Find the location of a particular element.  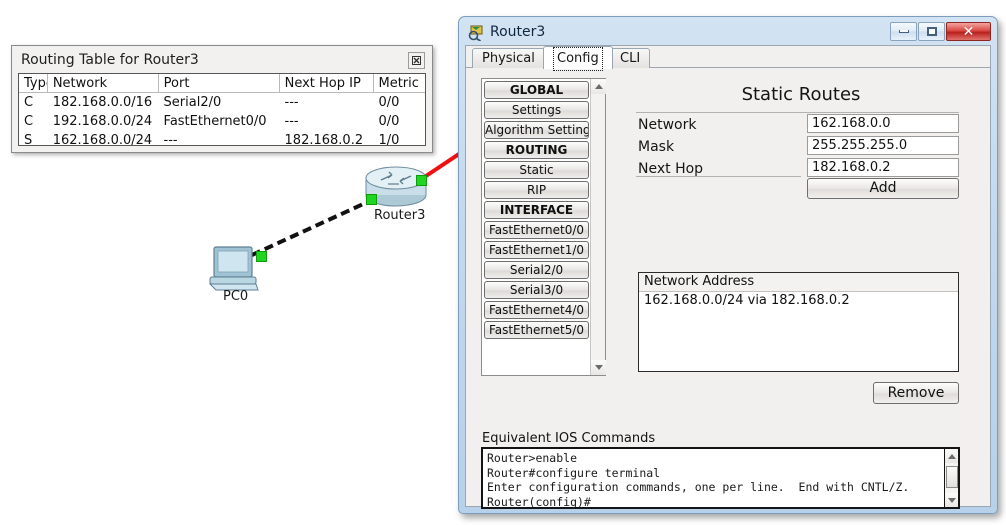

minimize-button is located at coordinates (903, 31).